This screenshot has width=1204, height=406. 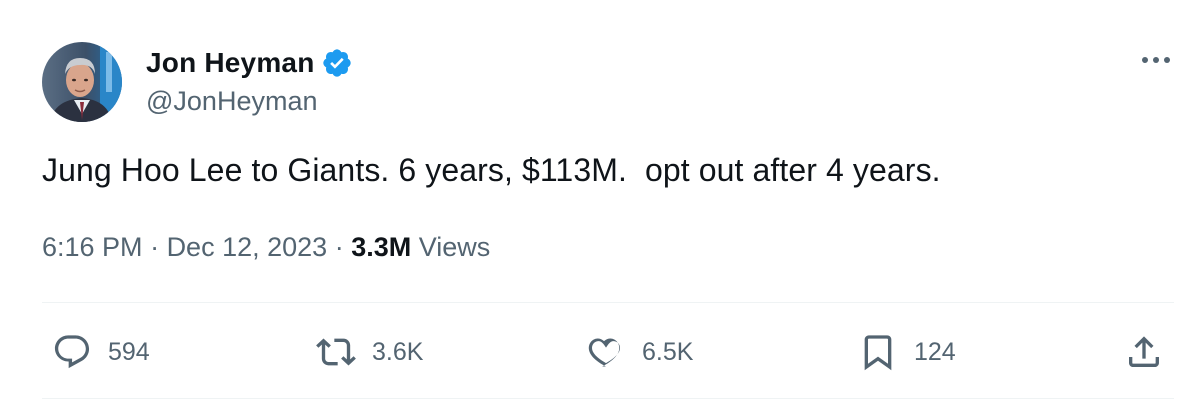 I want to click on reply-icon, so click(x=72, y=352).